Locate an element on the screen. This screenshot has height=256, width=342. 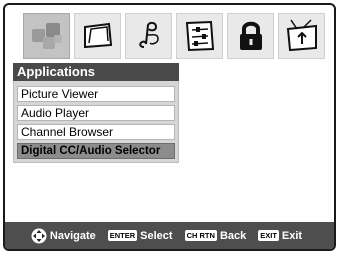
tab-lock is located at coordinates (250, 36).